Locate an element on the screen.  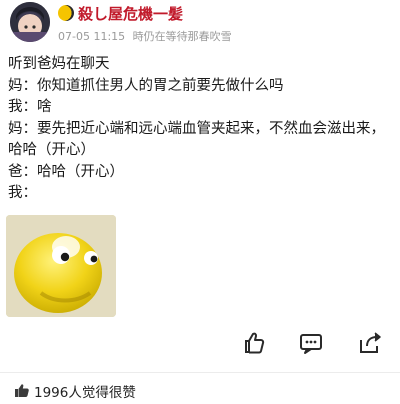
avatar-image is located at coordinates (30, 22).